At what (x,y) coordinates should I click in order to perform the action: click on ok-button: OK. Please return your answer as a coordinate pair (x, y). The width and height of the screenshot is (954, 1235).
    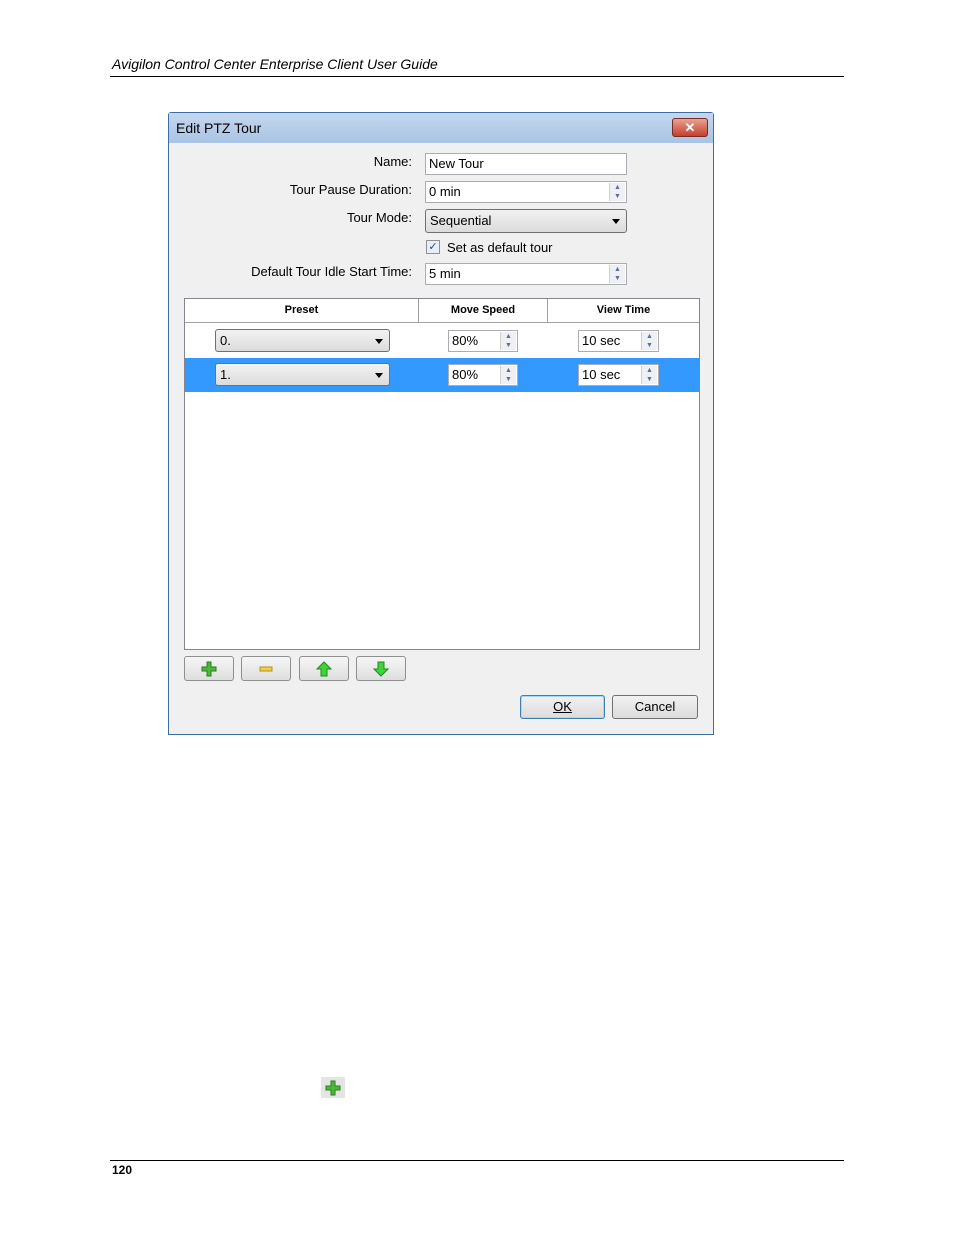
    Looking at the image, I should click on (562, 707).